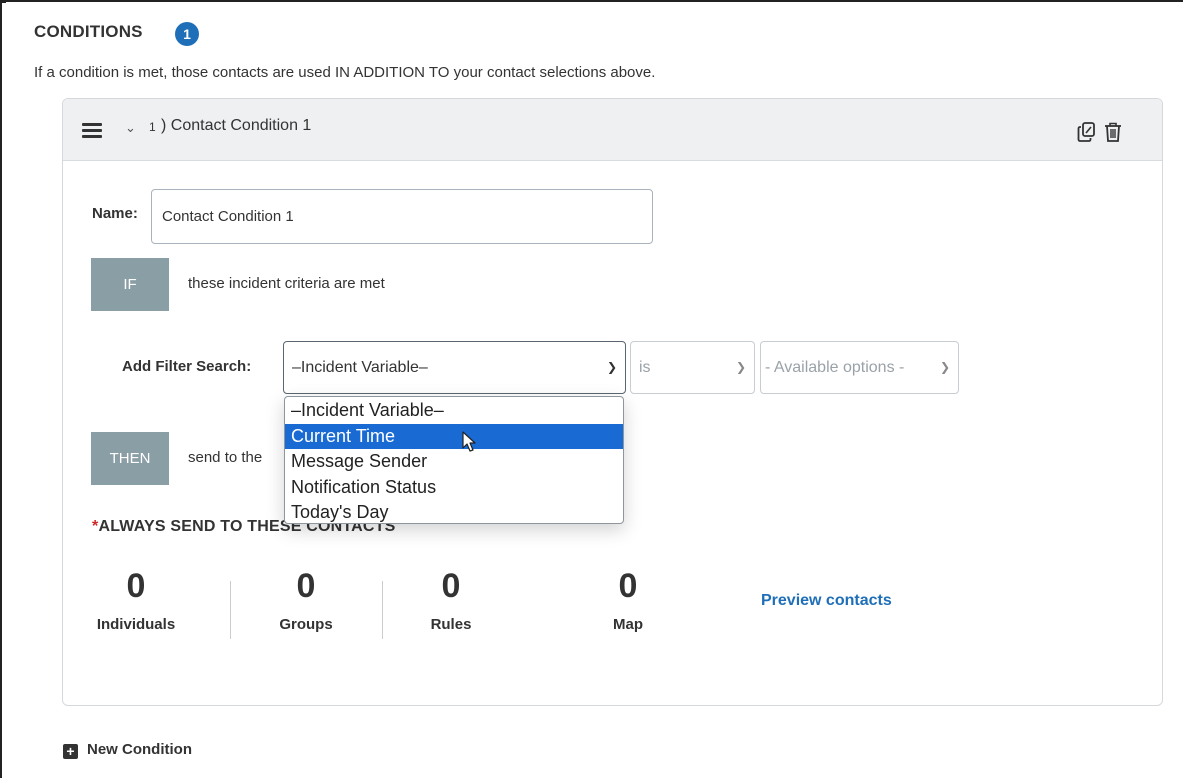 This screenshot has height=778, width=1183. What do you see at coordinates (1113, 132) in the screenshot?
I see `trash-icon` at bounding box center [1113, 132].